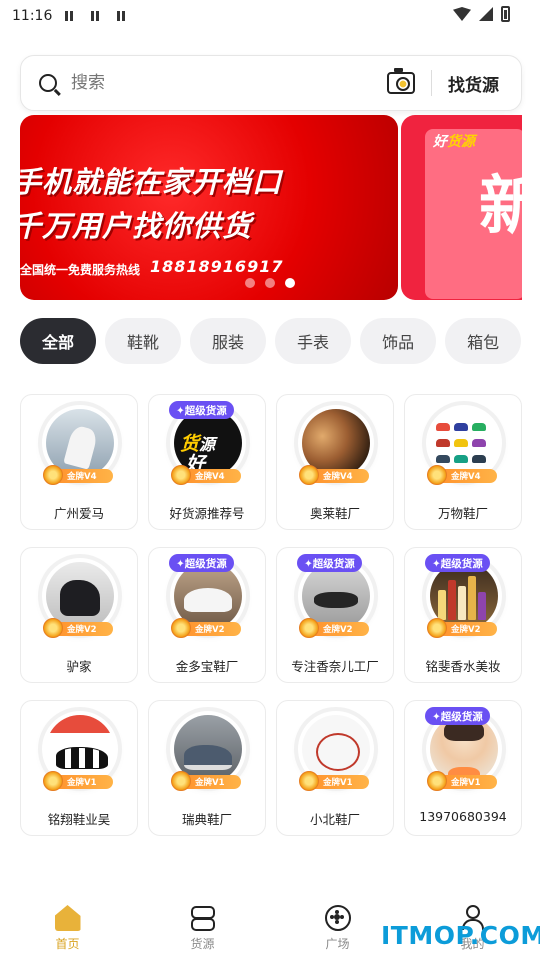 The image size is (540, 960). What do you see at coordinates (67, 918) in the screenshot?
I see `home-icon` at bounding box center [67, 918].